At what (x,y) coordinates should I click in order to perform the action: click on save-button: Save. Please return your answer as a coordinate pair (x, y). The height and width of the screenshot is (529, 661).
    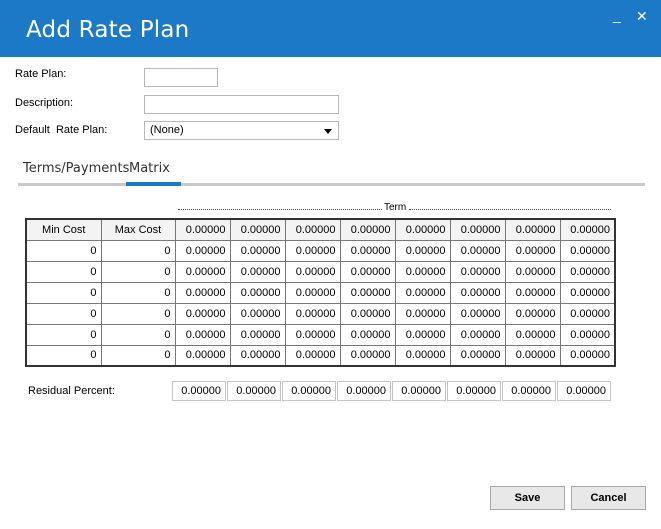
    Looking at the image, I should click on (527, 498).